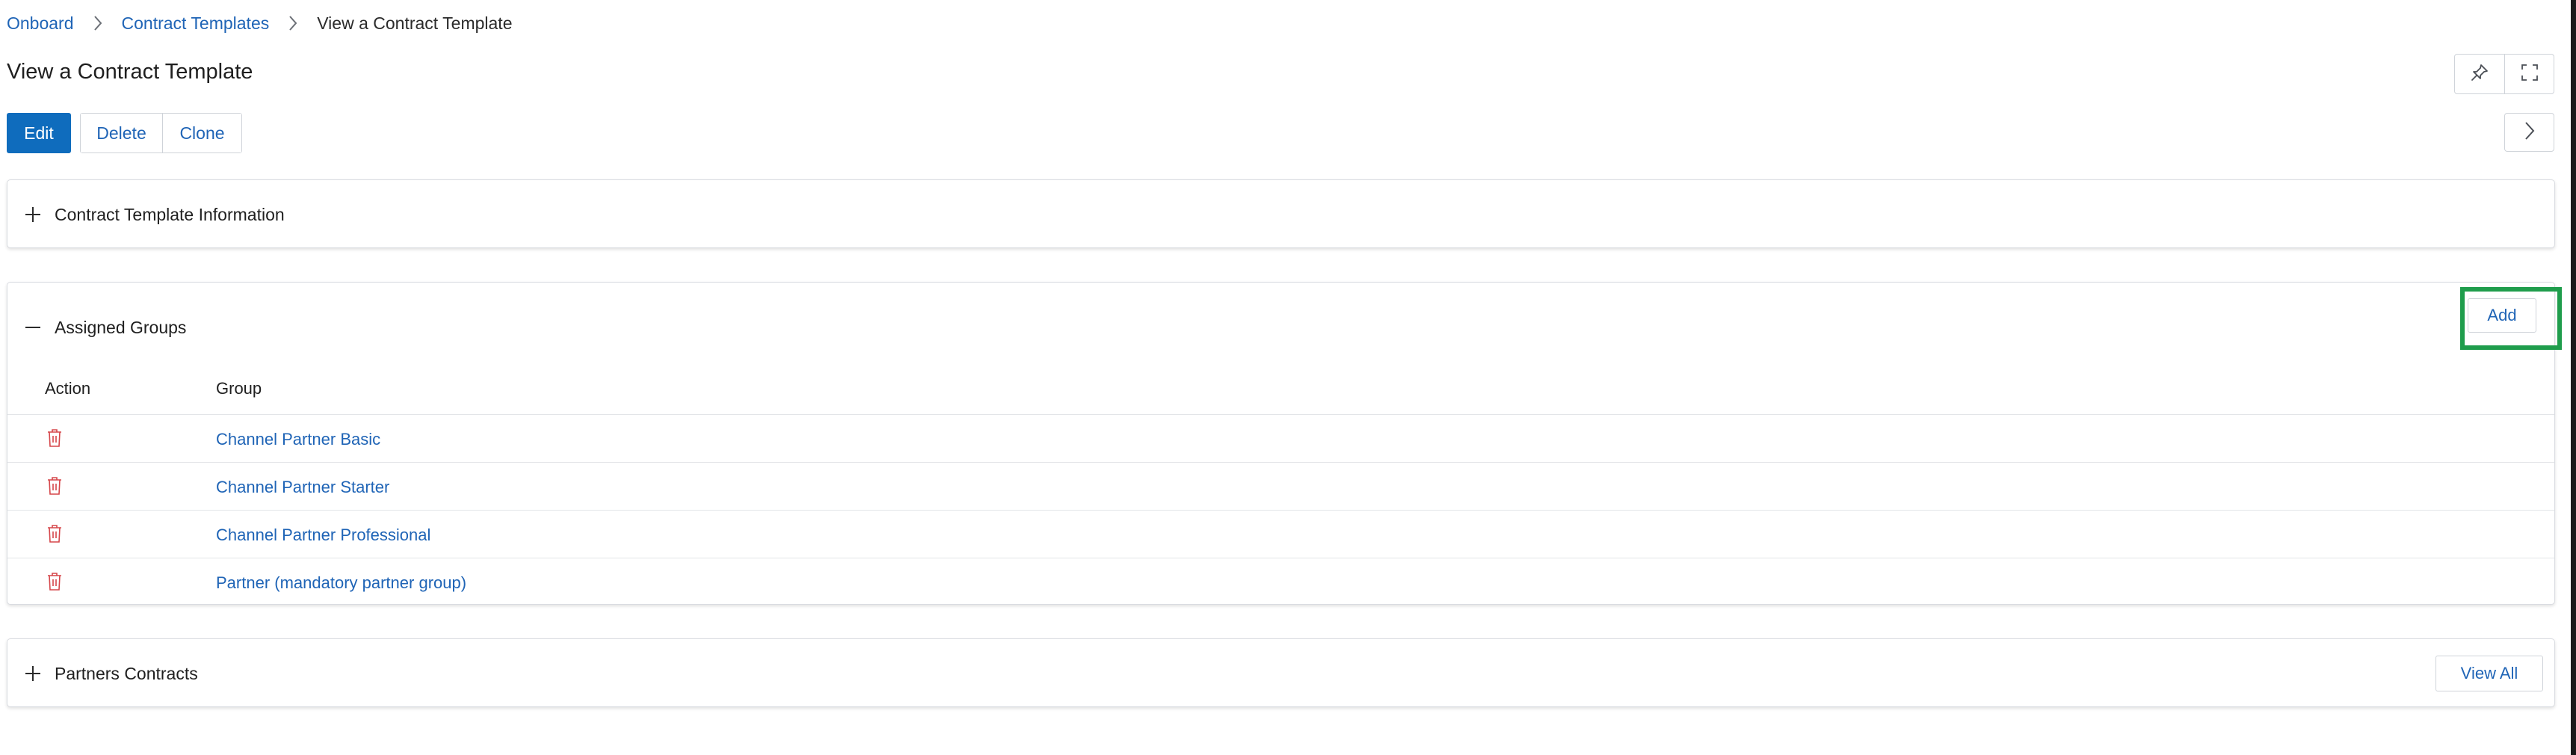  I want to click on table-row: Channel Partner Basic, so click(1281, 439).